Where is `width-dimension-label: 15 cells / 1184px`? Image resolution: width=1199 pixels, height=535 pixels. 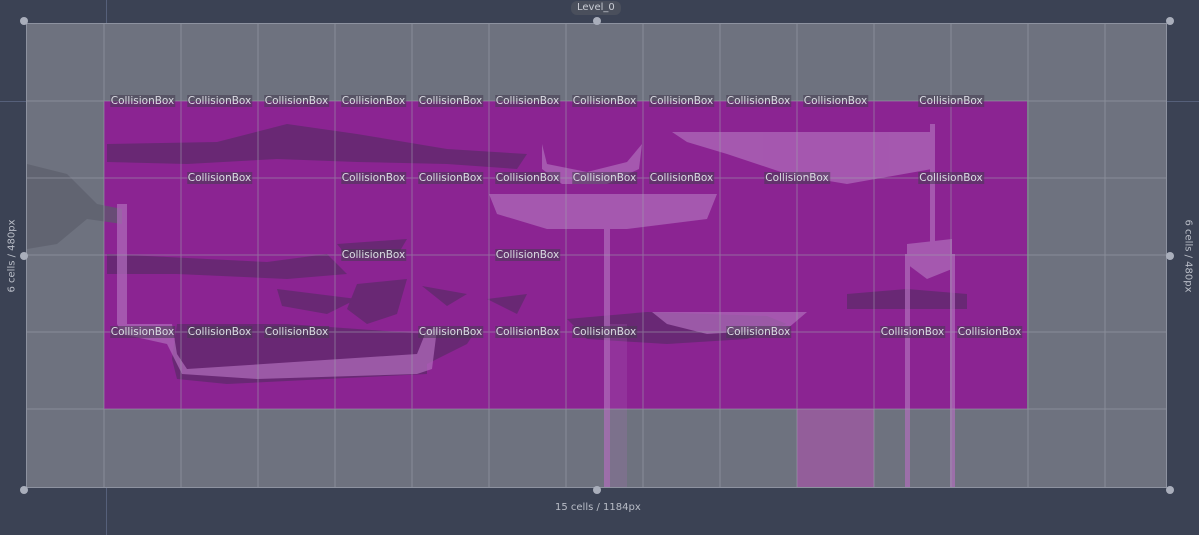
width-dimension-label: 15 cells / 1184px is located at coordinates (598, 507).